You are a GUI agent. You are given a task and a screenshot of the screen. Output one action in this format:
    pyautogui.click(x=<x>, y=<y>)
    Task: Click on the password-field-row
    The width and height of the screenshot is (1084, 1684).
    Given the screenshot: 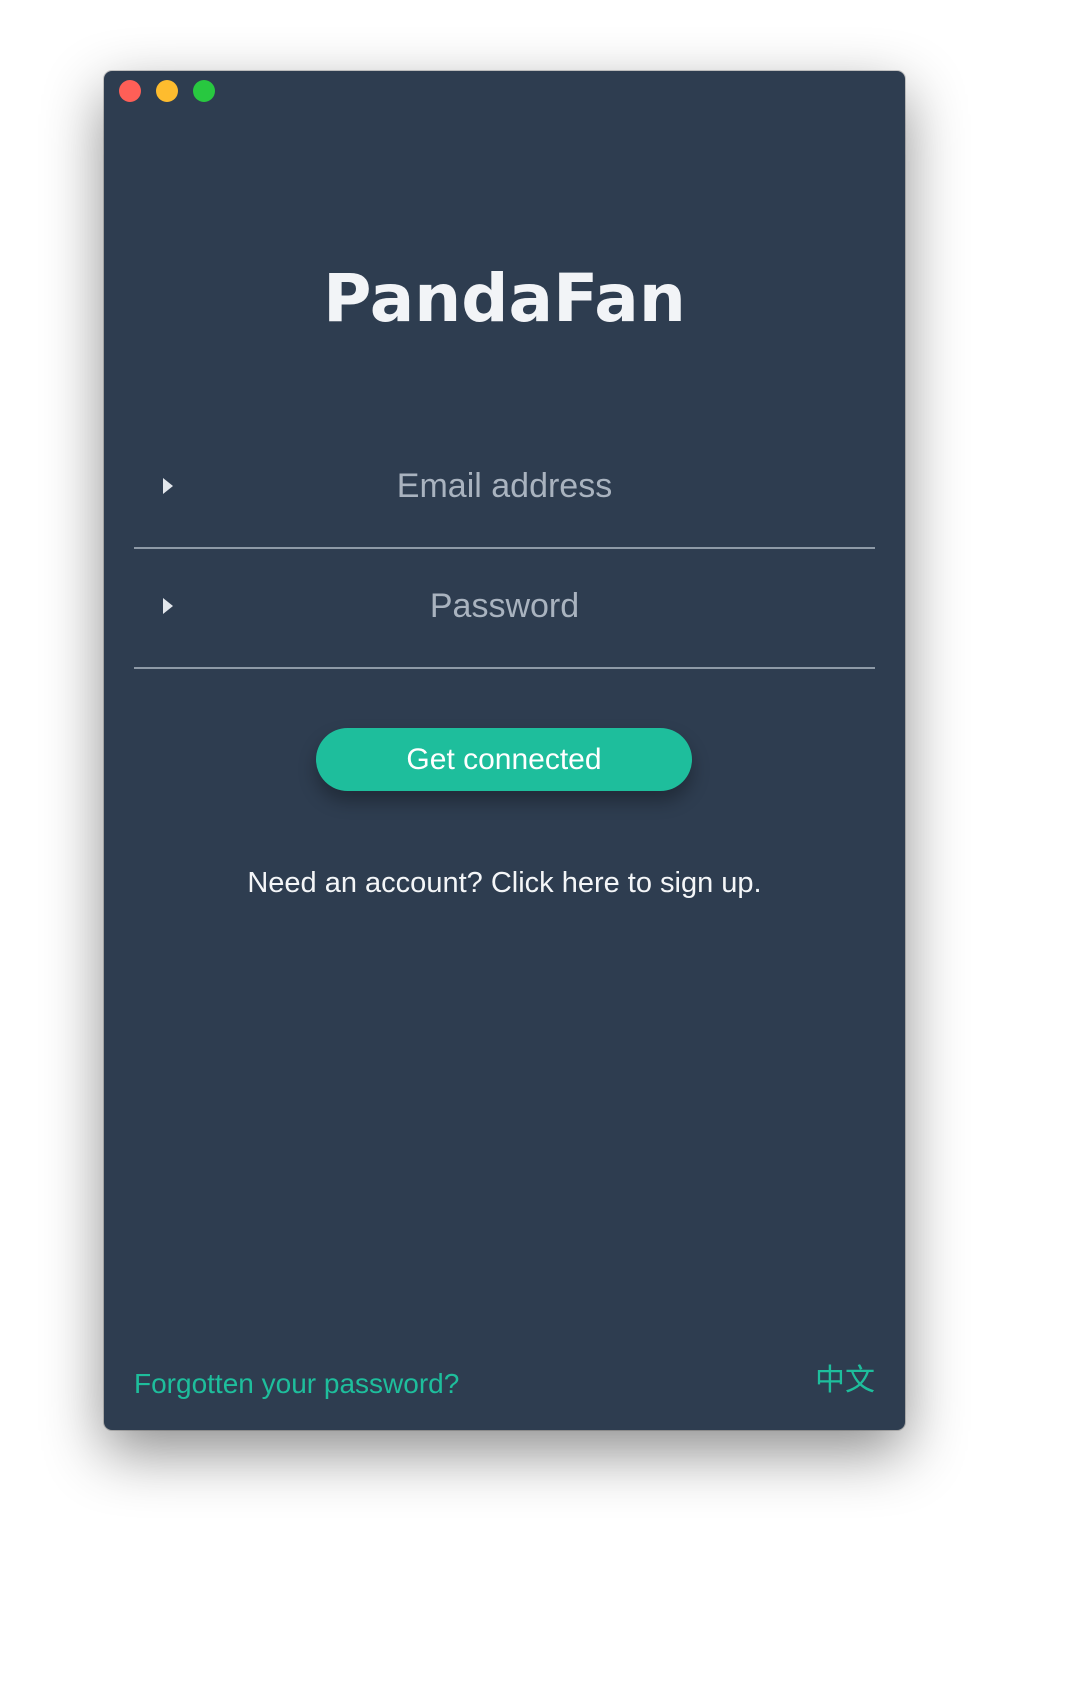 What is the action you would take?
    pyautogui.click(x=504, y=608)
    